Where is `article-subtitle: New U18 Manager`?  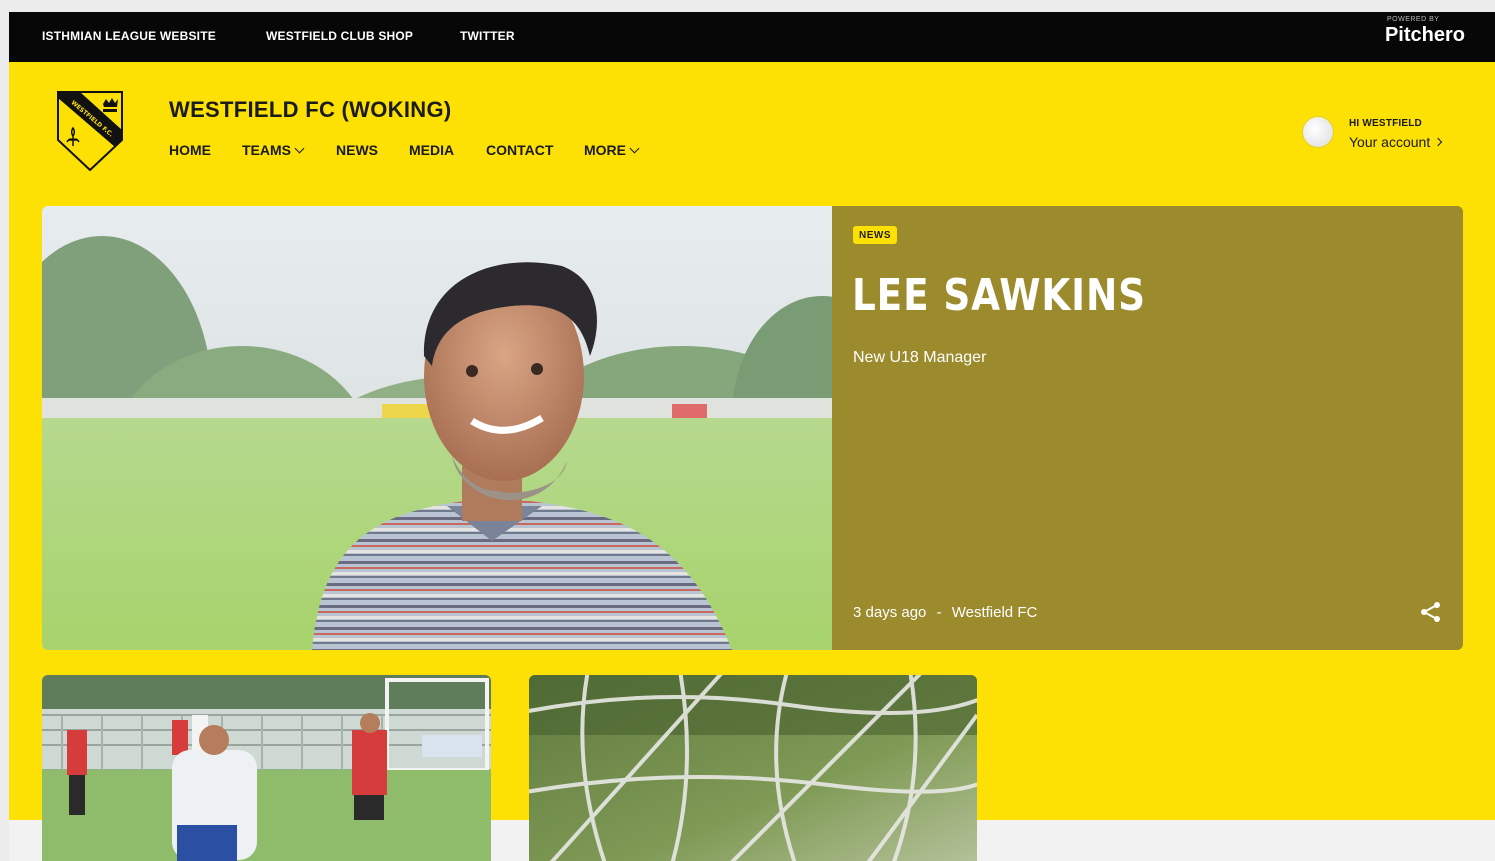
article-subtitle: New U18 Manager is located at coordinates (920, 357).